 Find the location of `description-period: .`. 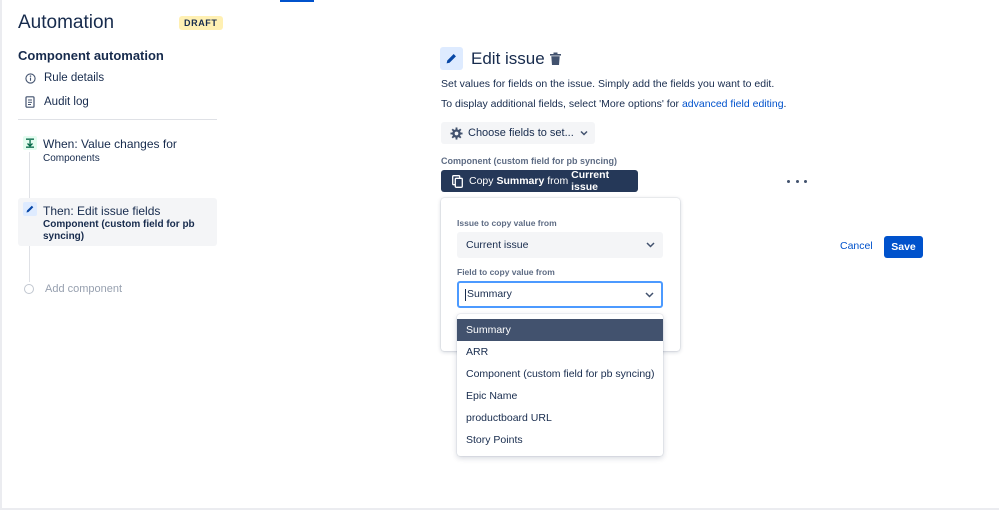

description-period: . is located at coordinates (785, 104).